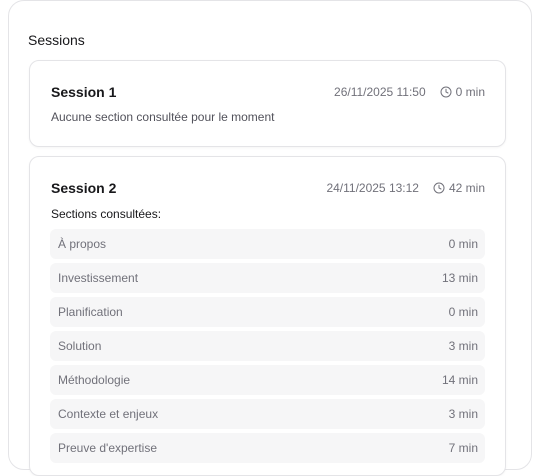 The width and height of the screenshot is (534, 476). I want to click on session-duration: 42 min, so click(466, 188).